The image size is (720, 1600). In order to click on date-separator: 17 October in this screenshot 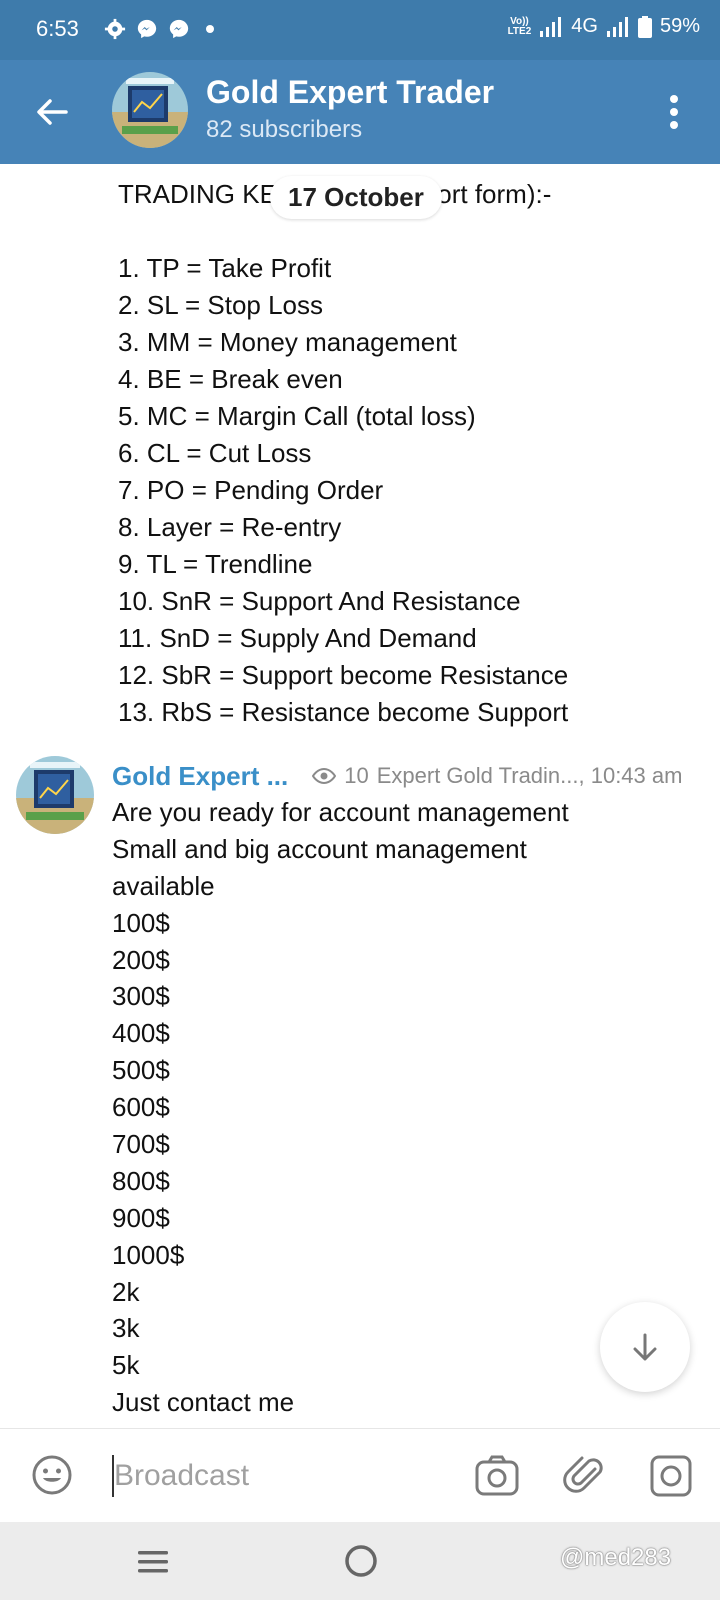, I will do `click(356, 197)`.